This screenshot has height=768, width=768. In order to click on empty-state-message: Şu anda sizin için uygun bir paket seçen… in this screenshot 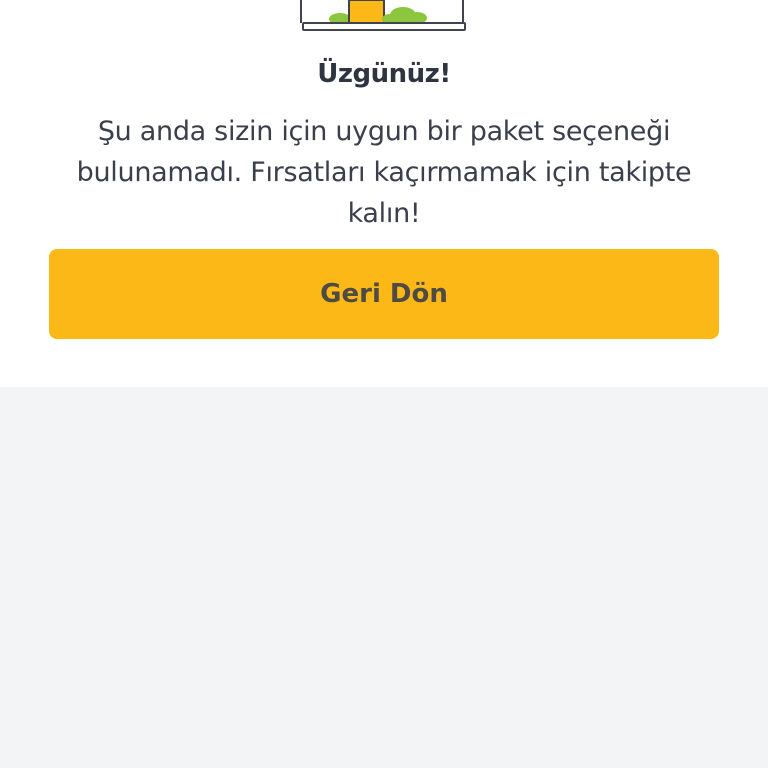, I will do `click(384, 172)`.